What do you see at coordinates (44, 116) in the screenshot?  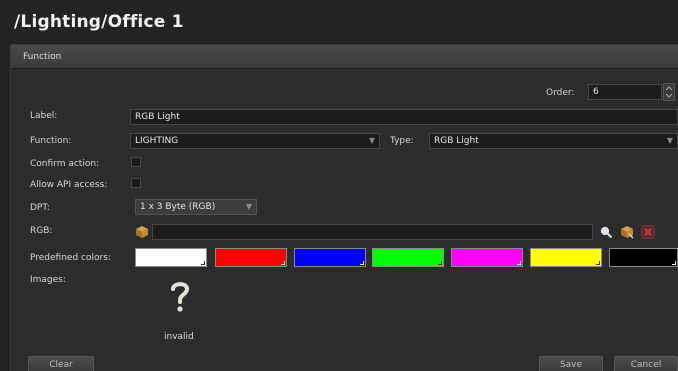 I see `label-field-label: Label:` at bounding box center [44, 116].